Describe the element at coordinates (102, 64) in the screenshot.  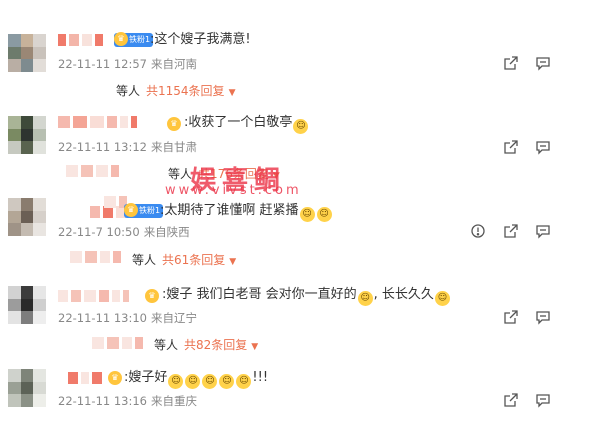
I see `comment-date: 22-11-11 12:57` at that location.